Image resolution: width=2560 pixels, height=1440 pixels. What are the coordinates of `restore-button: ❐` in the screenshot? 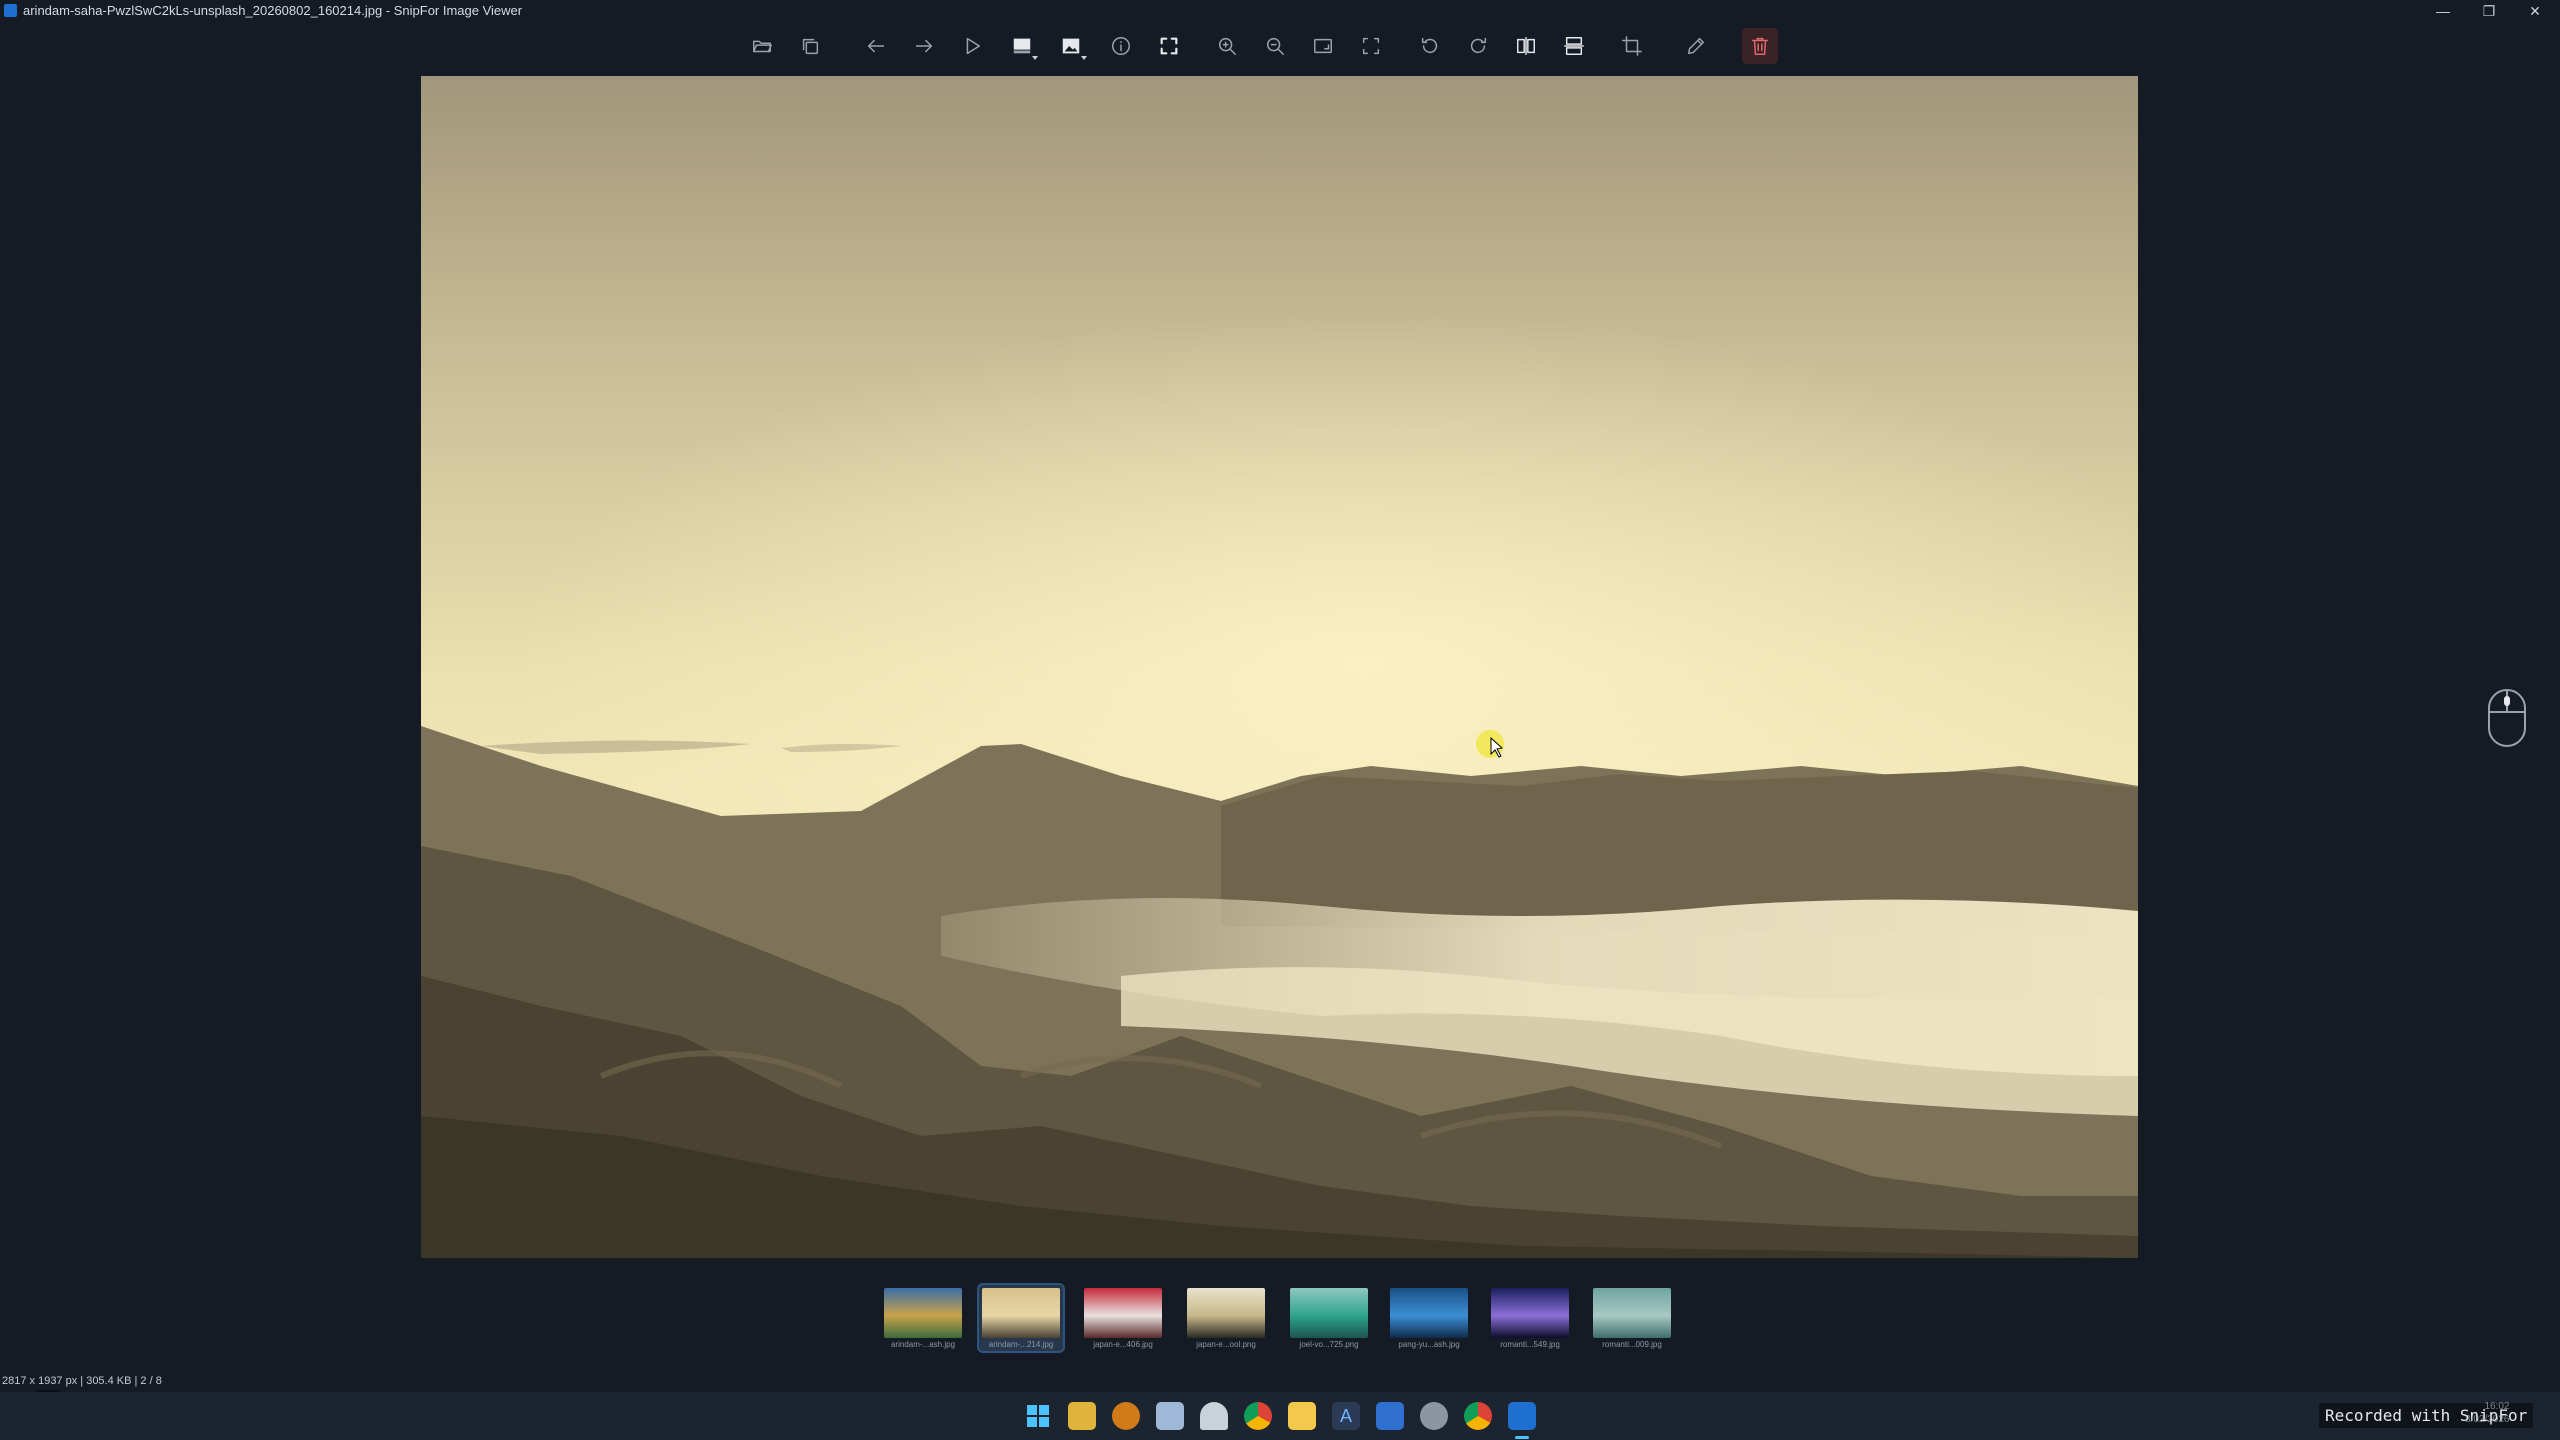 It's located at (2489, 11).